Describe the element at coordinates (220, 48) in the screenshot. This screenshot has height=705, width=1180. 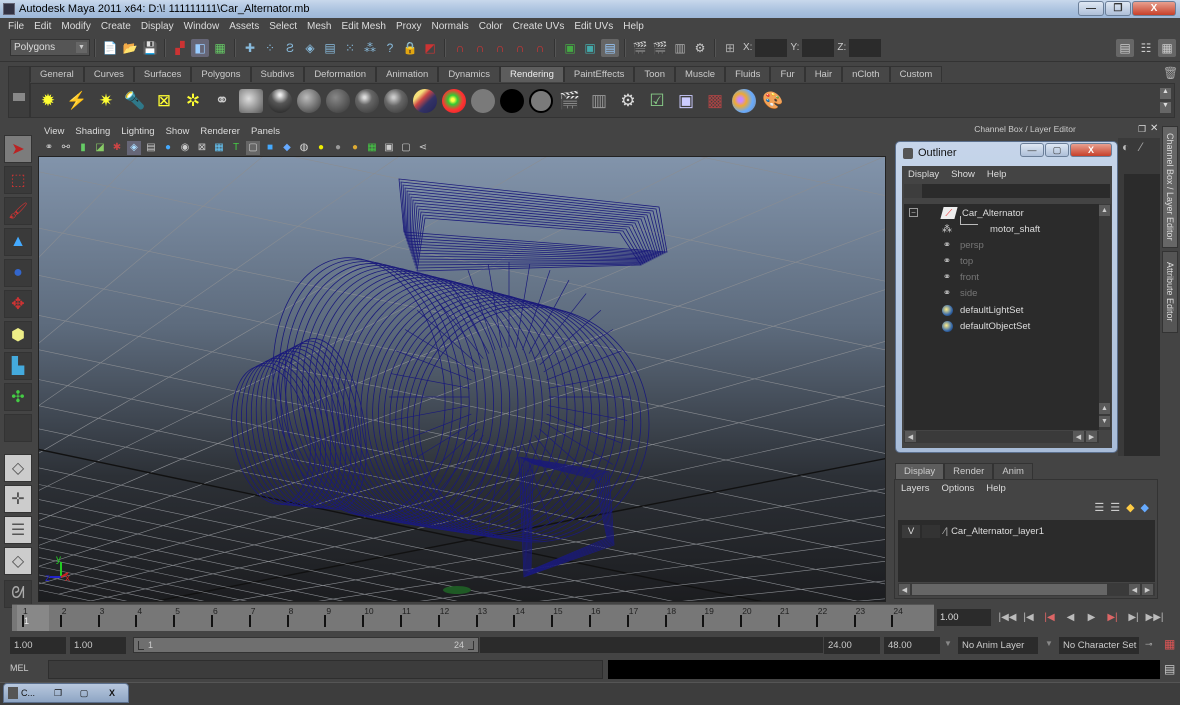
I see `select-component-icon: ▦` at that location.